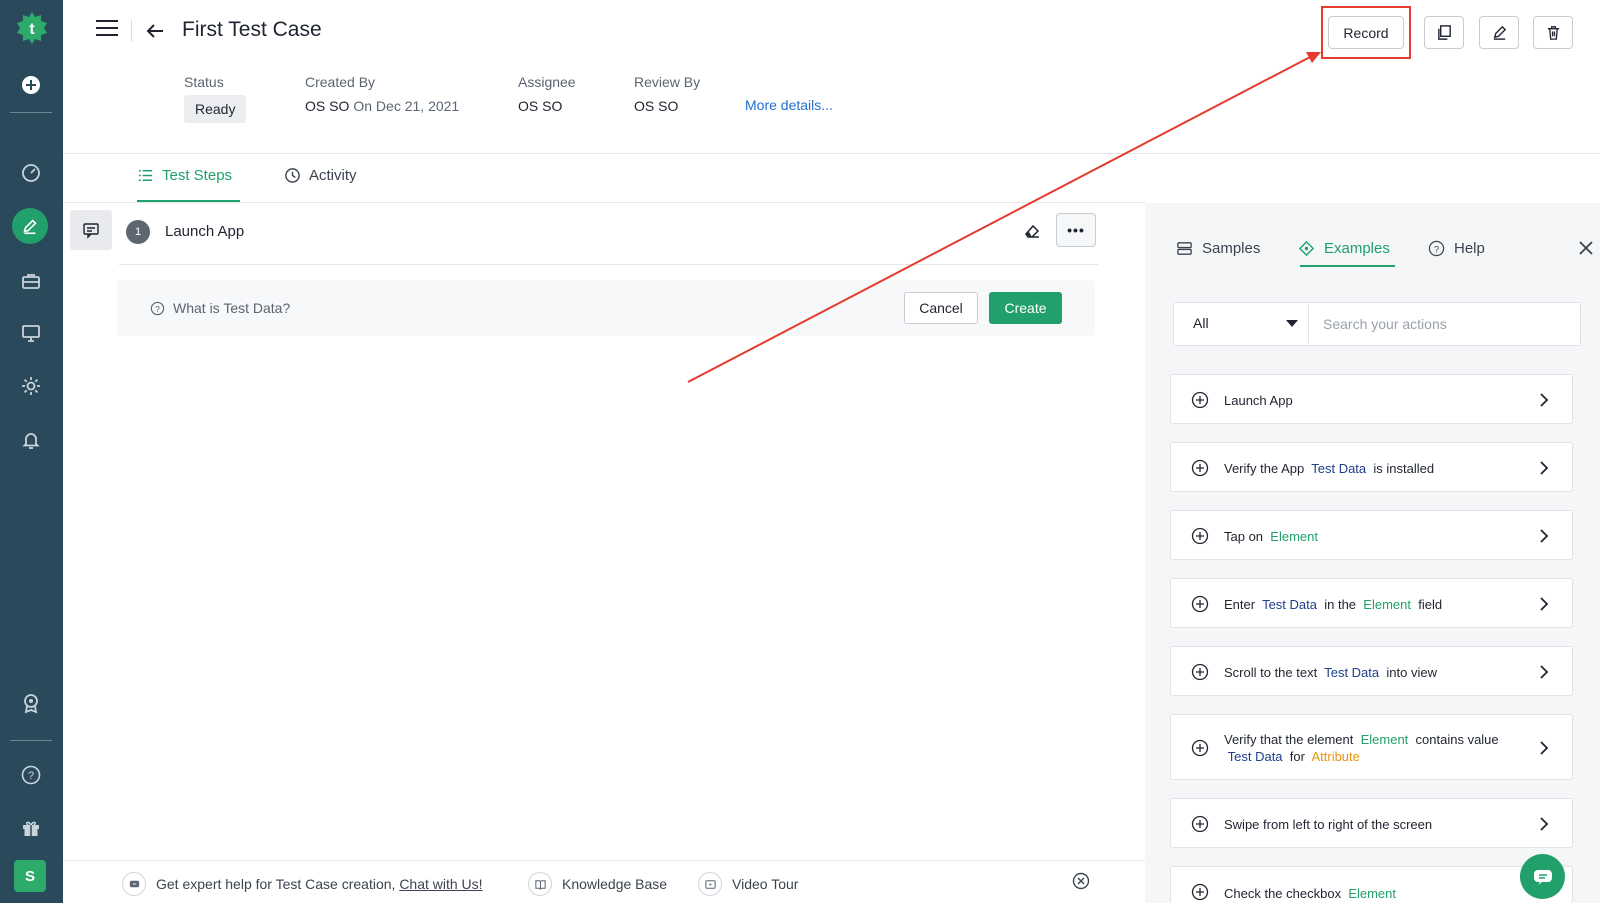 Image resolution: width=1600 pixels, height=903 pixels. I want to click on back-arrow-icon, so click(155, 31).